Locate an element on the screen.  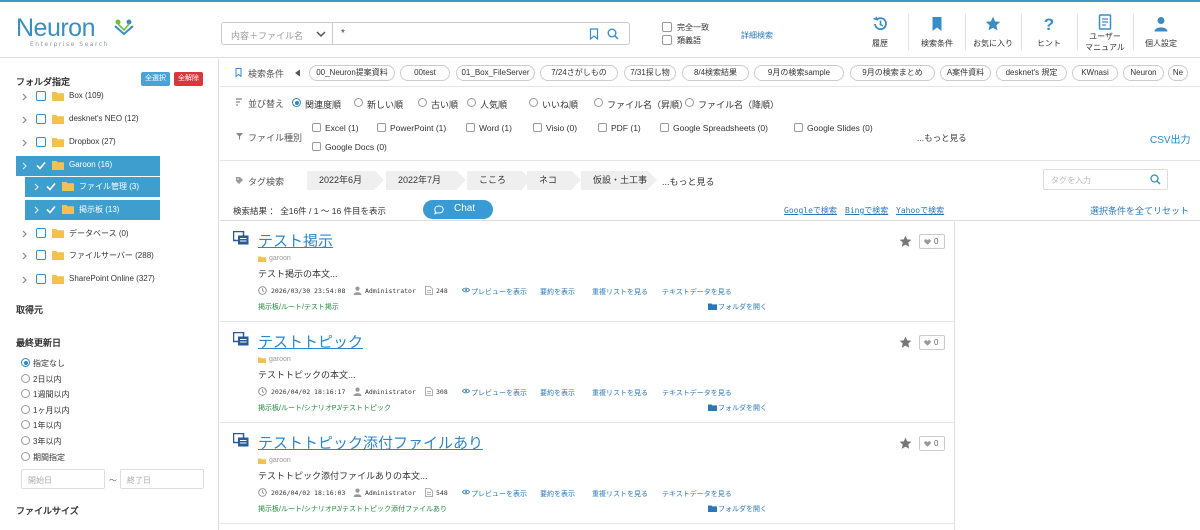
tag-more-link: ...もっと見る is located at coordinates (688, 181).